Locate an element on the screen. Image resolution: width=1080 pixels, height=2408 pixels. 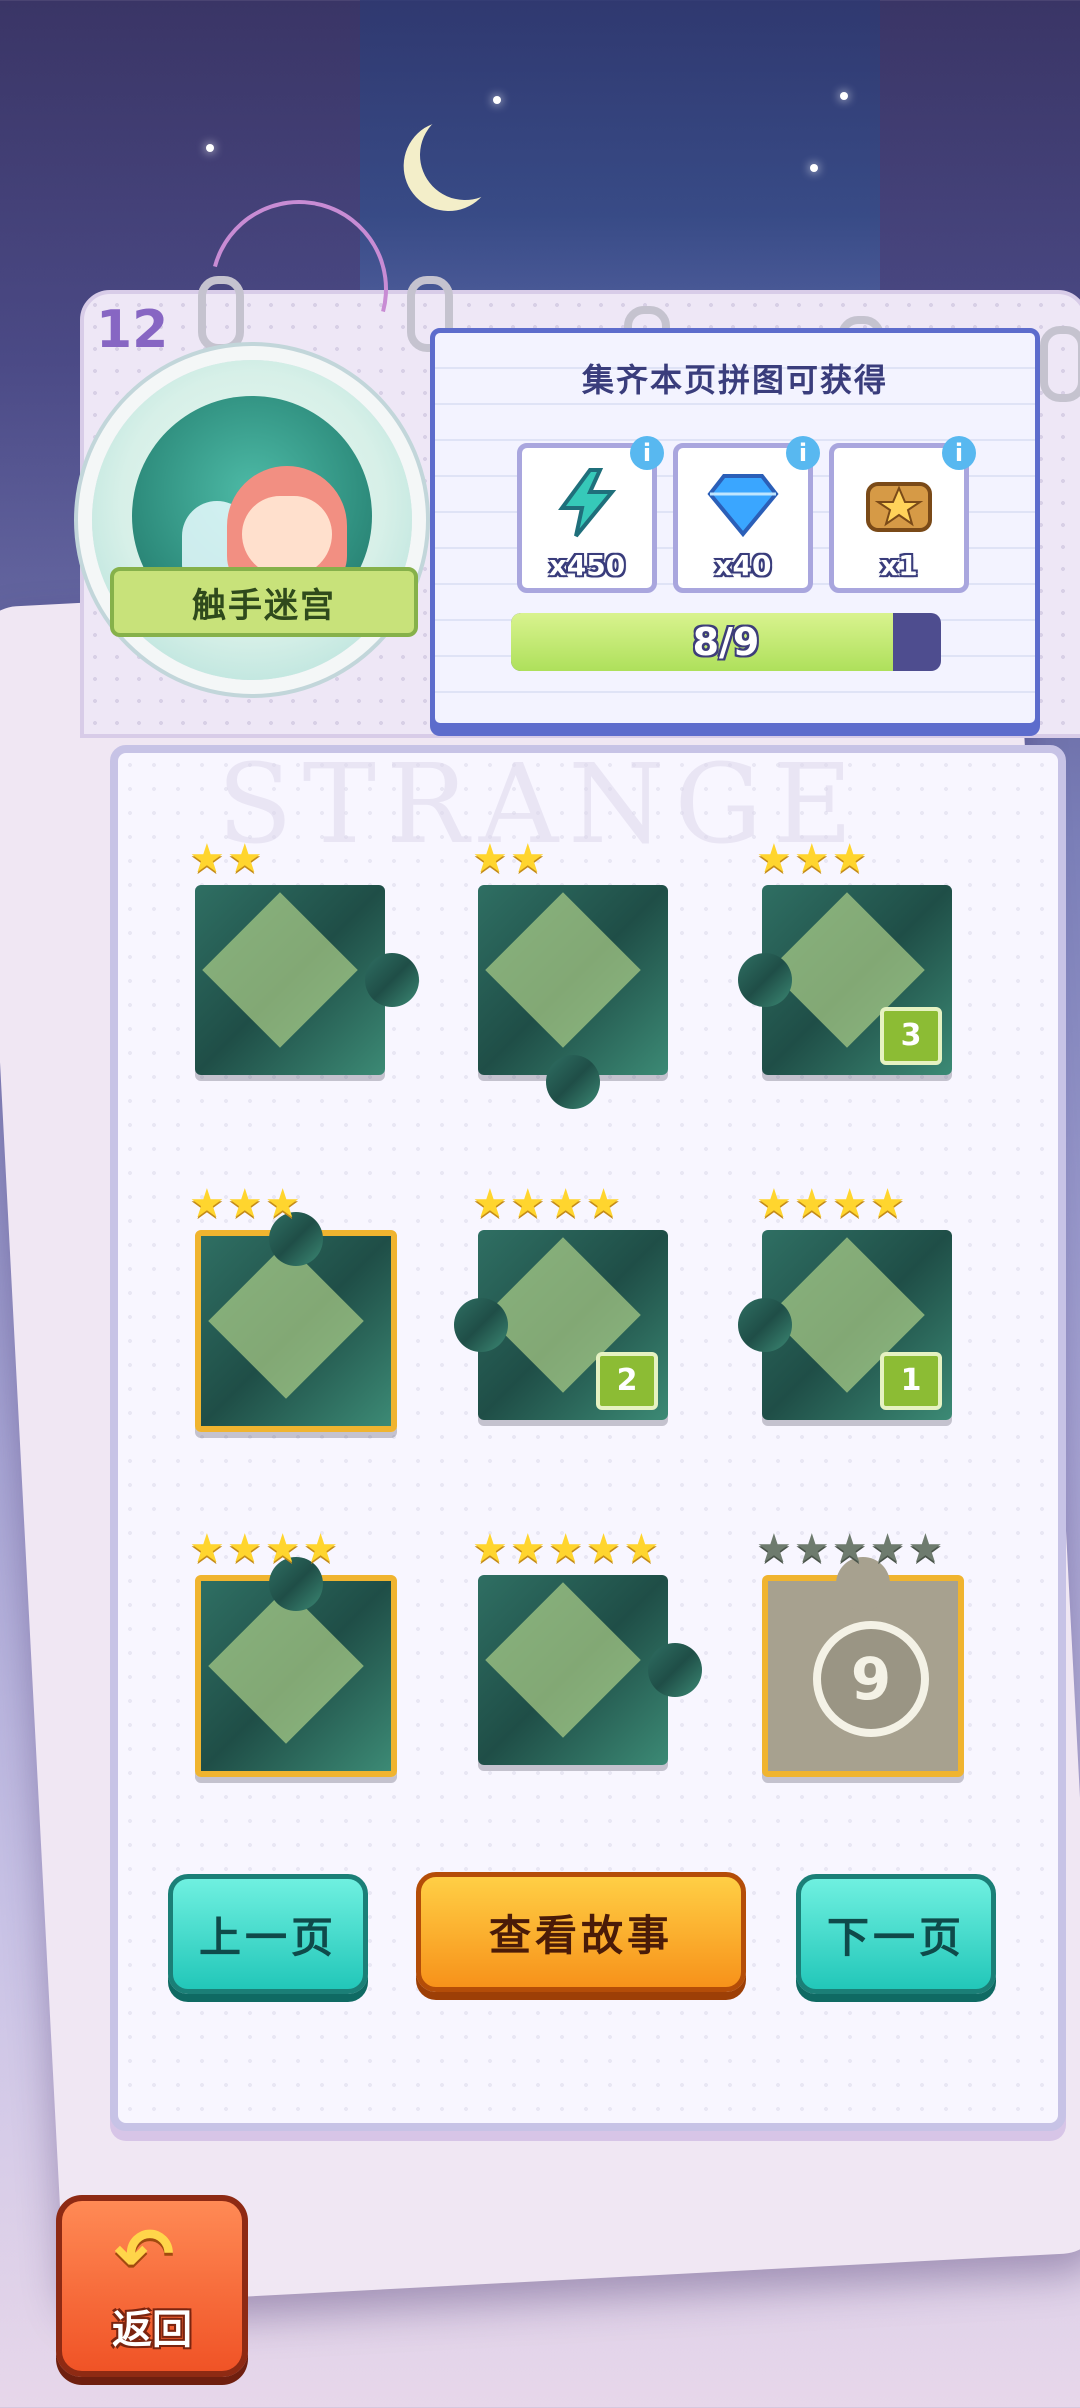
binder-ring is located at coordinates (1060, 364).